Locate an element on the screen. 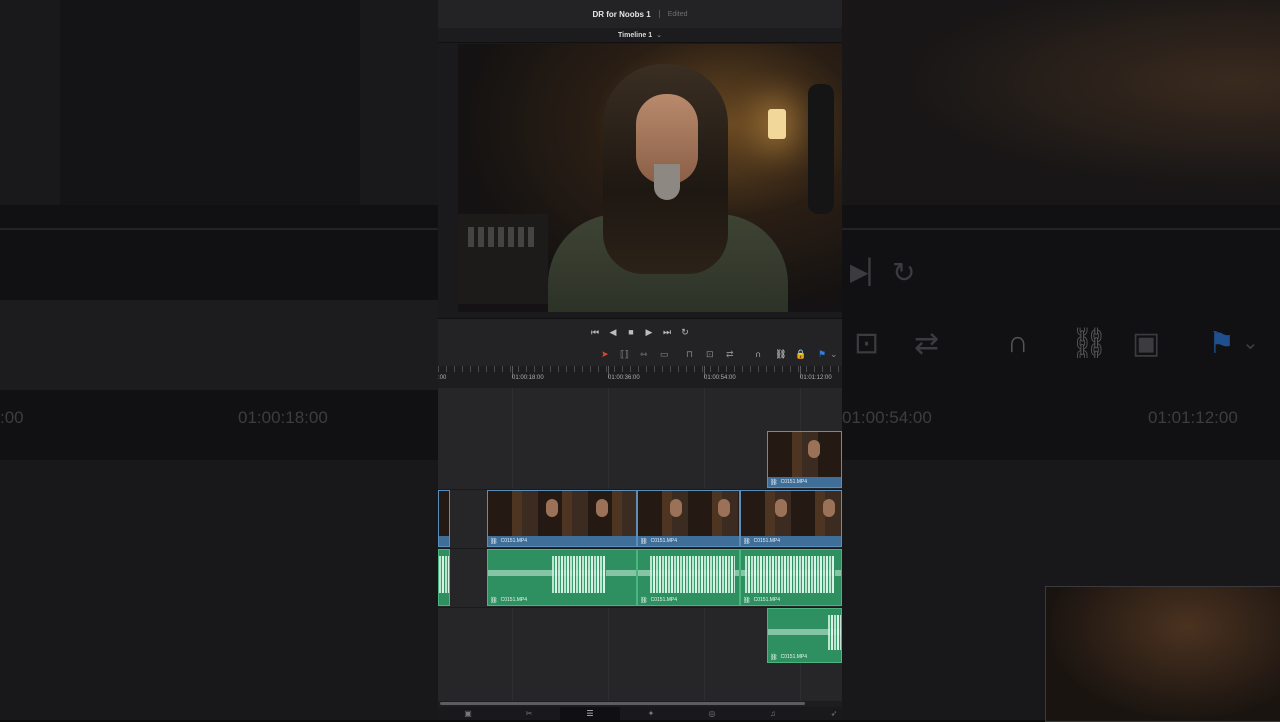 The height and width of the screenshot is (722, 1280). project-title: DR for Noobs 1 is located at coordinates (621, 14).